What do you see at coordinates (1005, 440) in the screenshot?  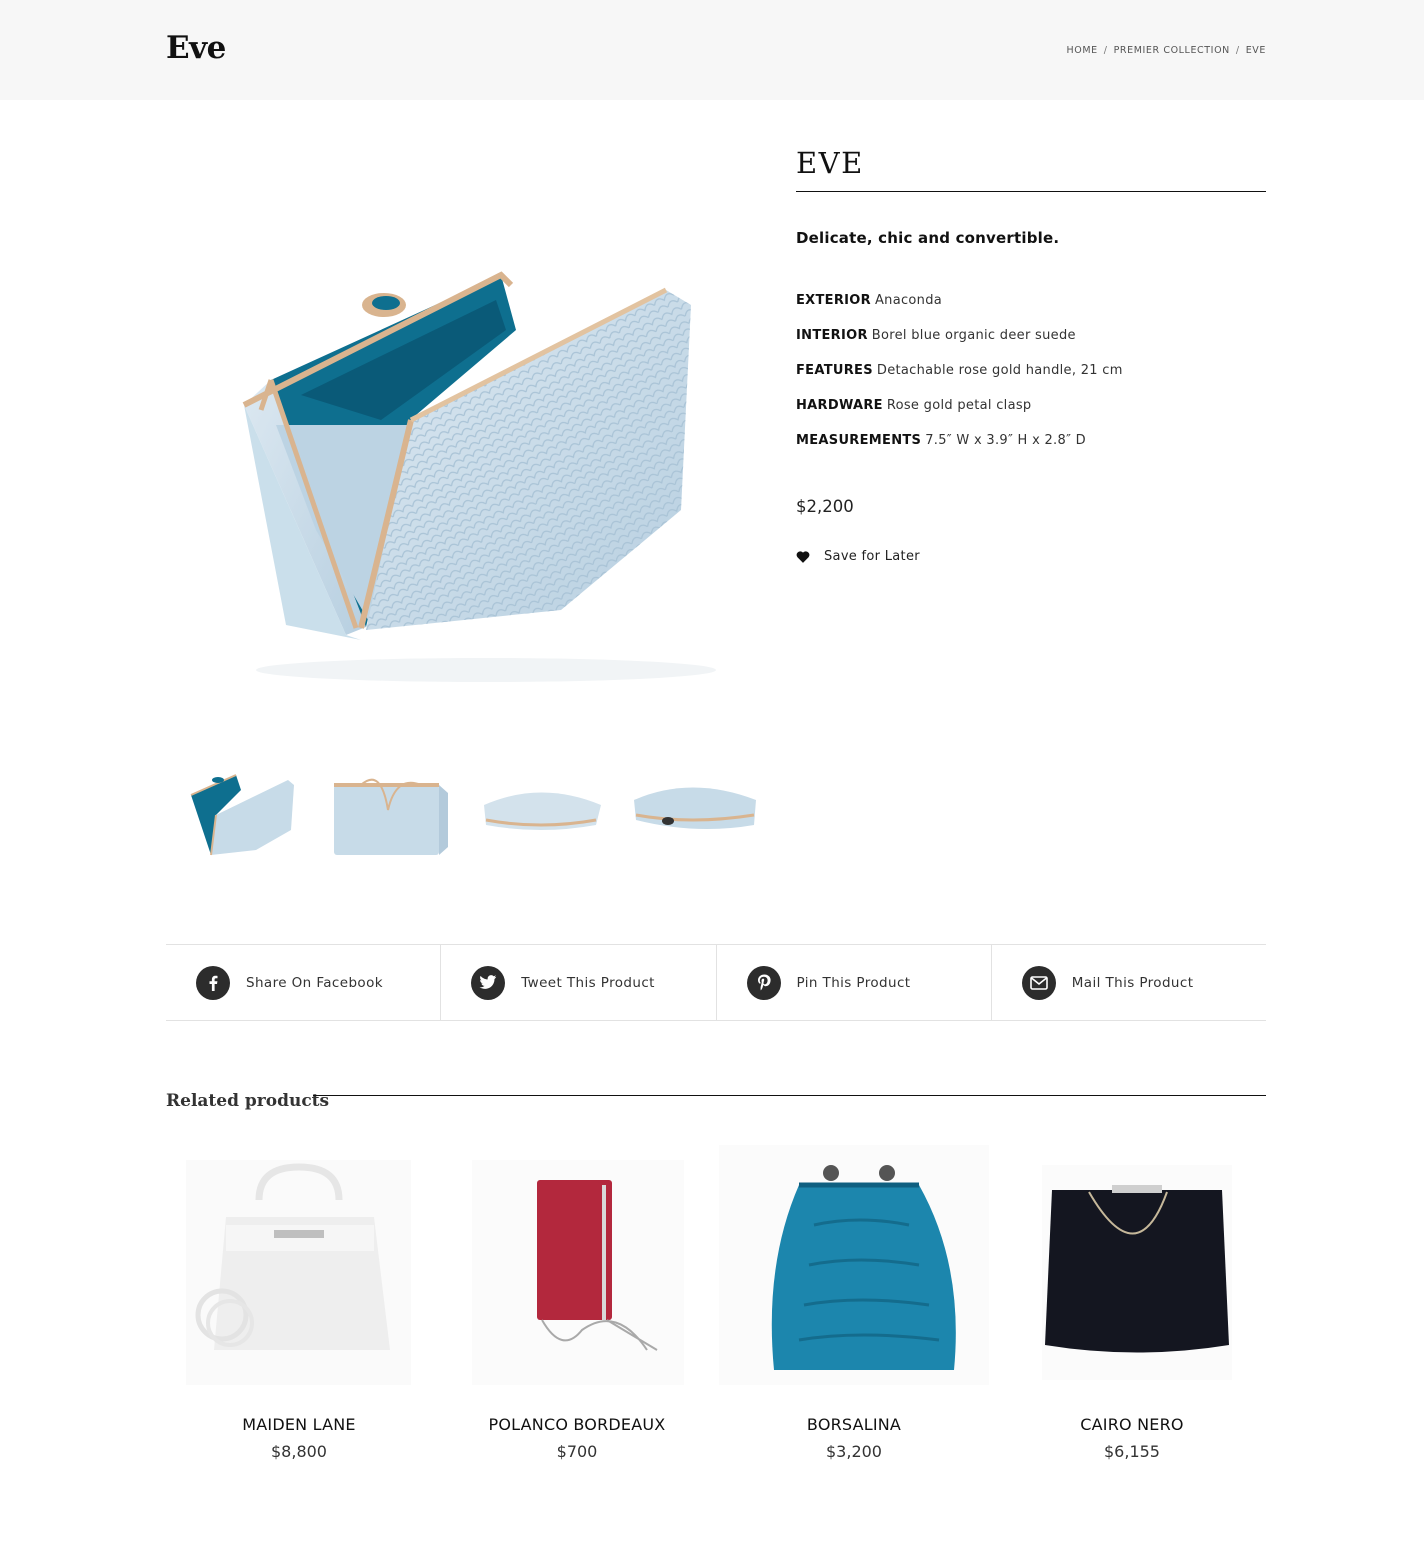 I see `spec-value: 7.5″ W x 3.9″ H x 2.8″ D` at bounding box center [1005, 440].